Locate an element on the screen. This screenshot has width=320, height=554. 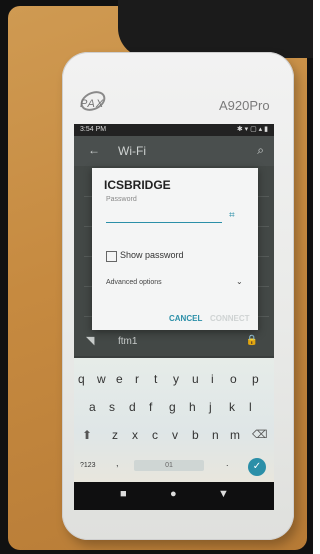
spacebar-label: 01 is located at coordinates (169, 465).